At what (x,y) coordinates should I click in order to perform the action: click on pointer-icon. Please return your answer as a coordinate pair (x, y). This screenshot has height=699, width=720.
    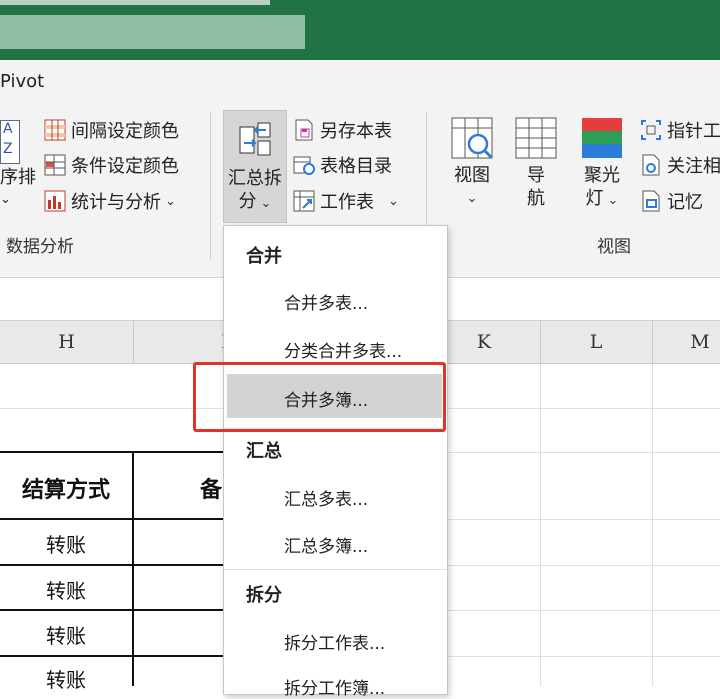
    Looking at the image, I should click on (651, 130).